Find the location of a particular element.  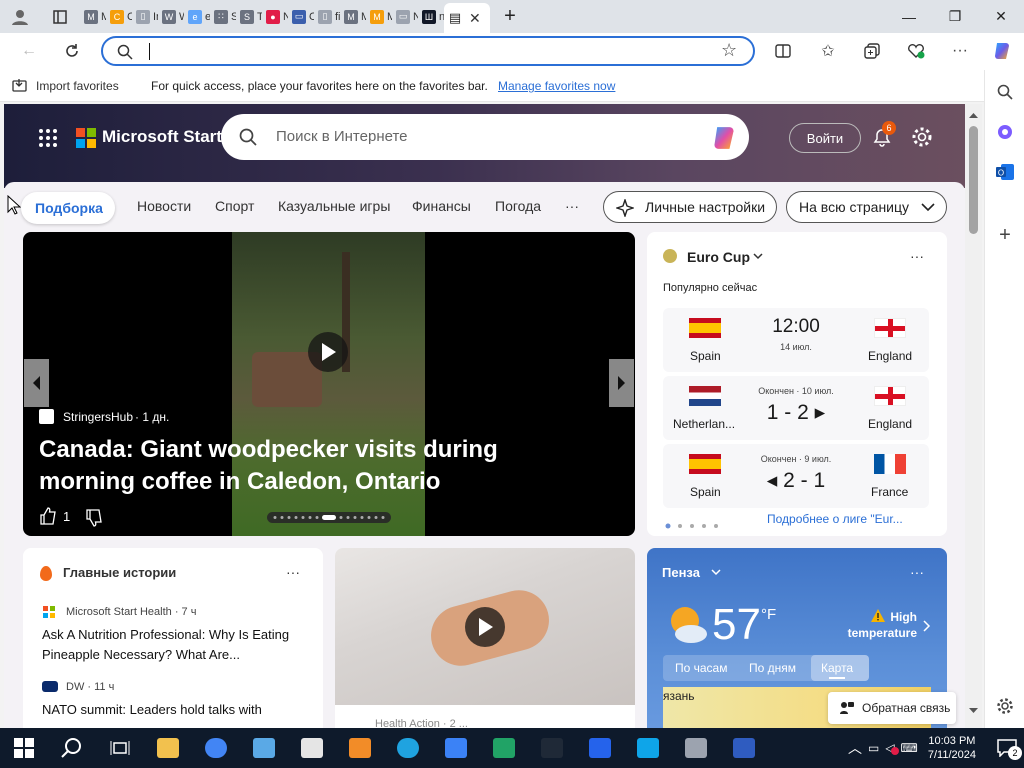

tray-network-icon: ▭ is located at coordinates (873, 748).